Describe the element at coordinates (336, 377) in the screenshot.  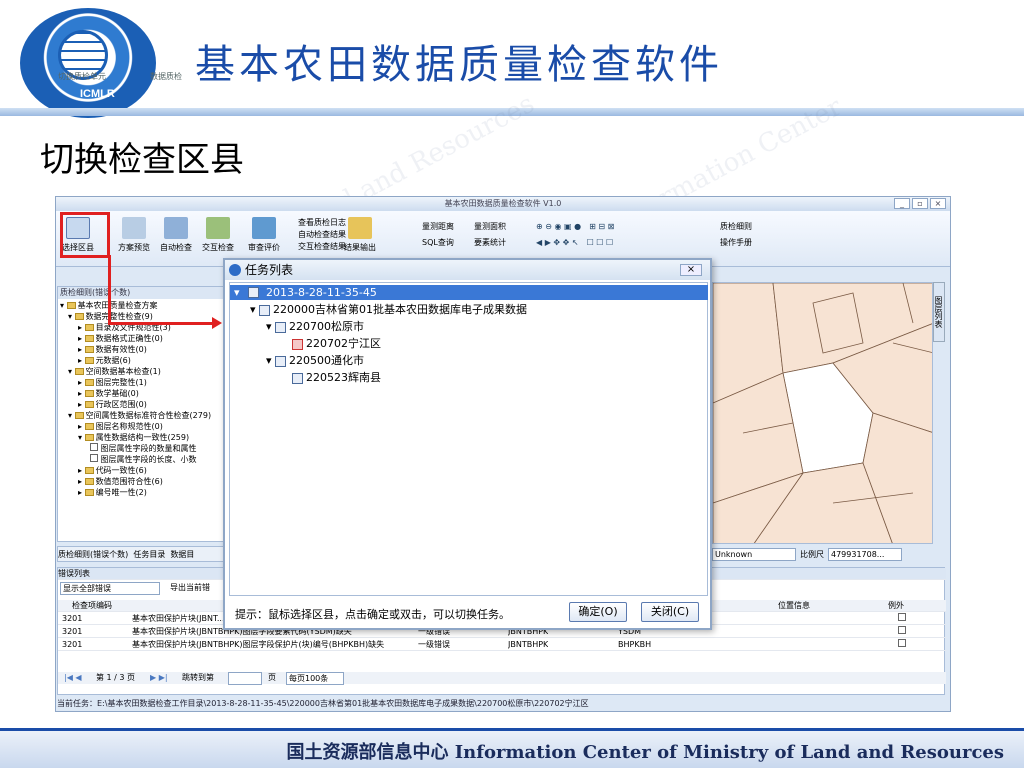
I see `task-node: 220523辉南县` at that location.